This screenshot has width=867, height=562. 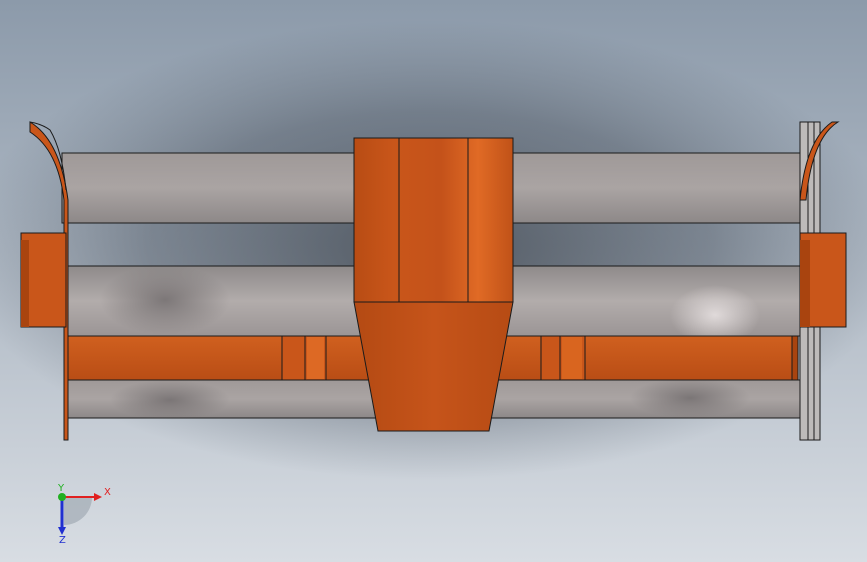 I want to click on bar-end-right, so click(x=795, y=358).